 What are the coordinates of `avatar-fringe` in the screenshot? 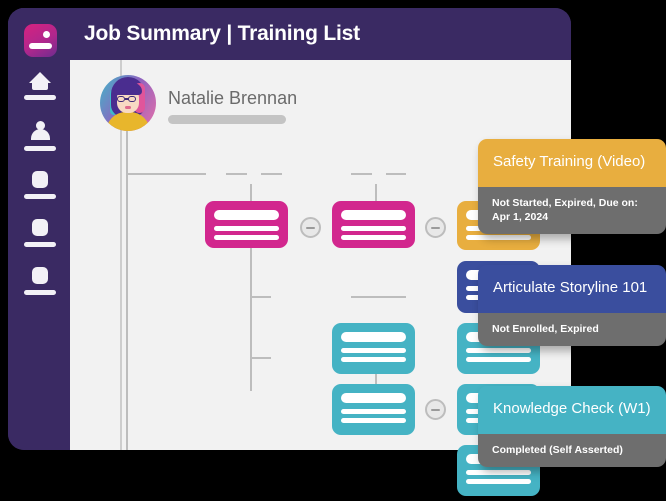 It's located at (128, 89).